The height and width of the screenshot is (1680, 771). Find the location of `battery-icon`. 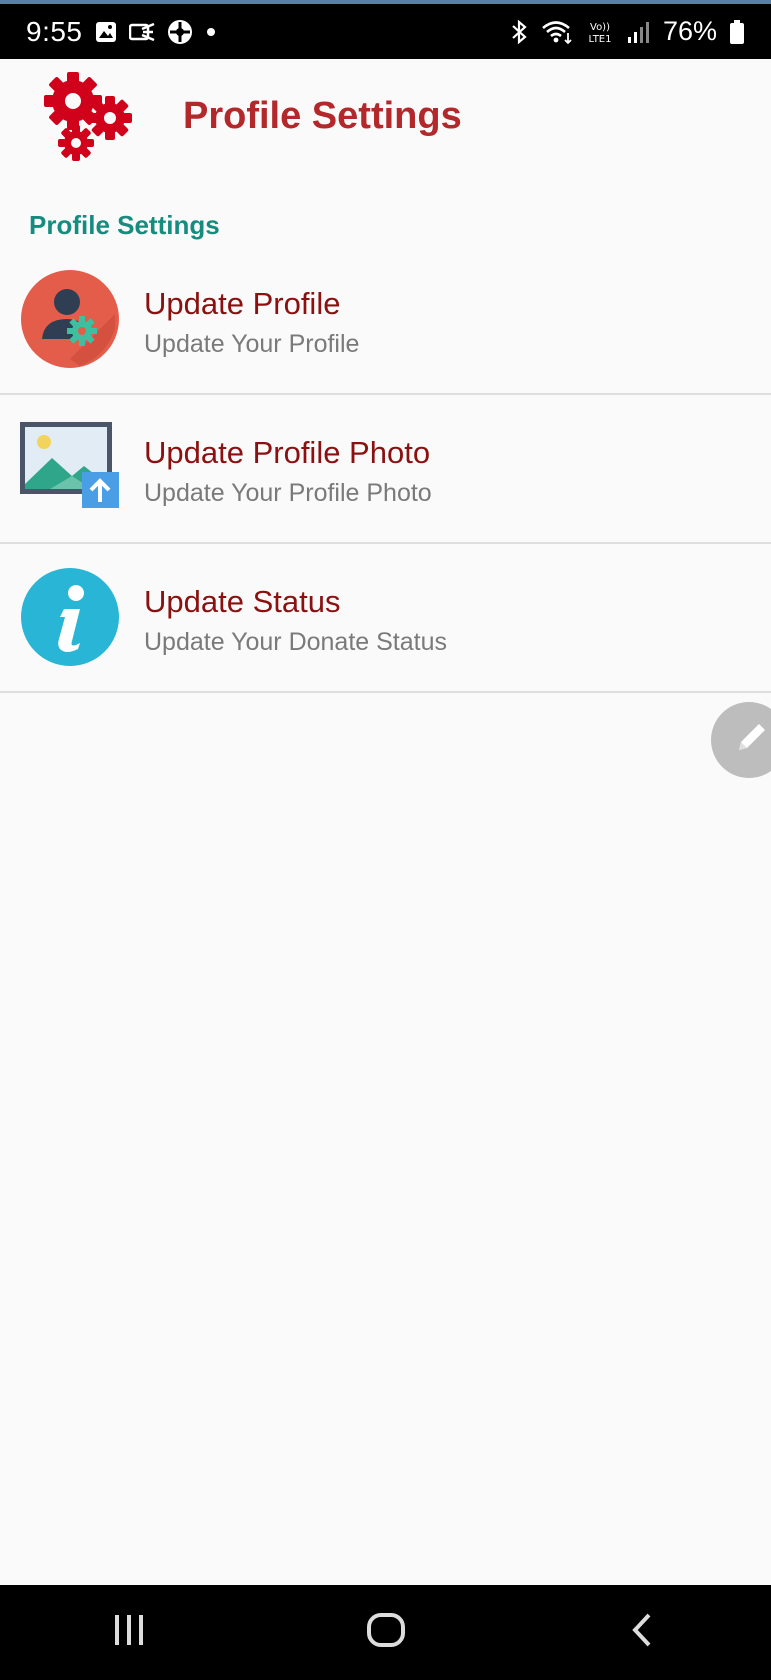

battery-icon is located at coordinates (737, 32).